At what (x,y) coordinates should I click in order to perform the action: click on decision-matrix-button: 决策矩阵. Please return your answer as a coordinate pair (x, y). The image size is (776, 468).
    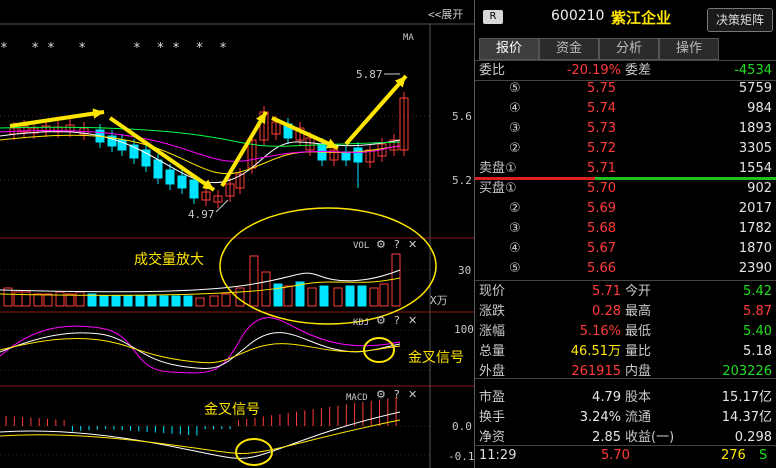
    Looking at the image, I should click on (740, 20).